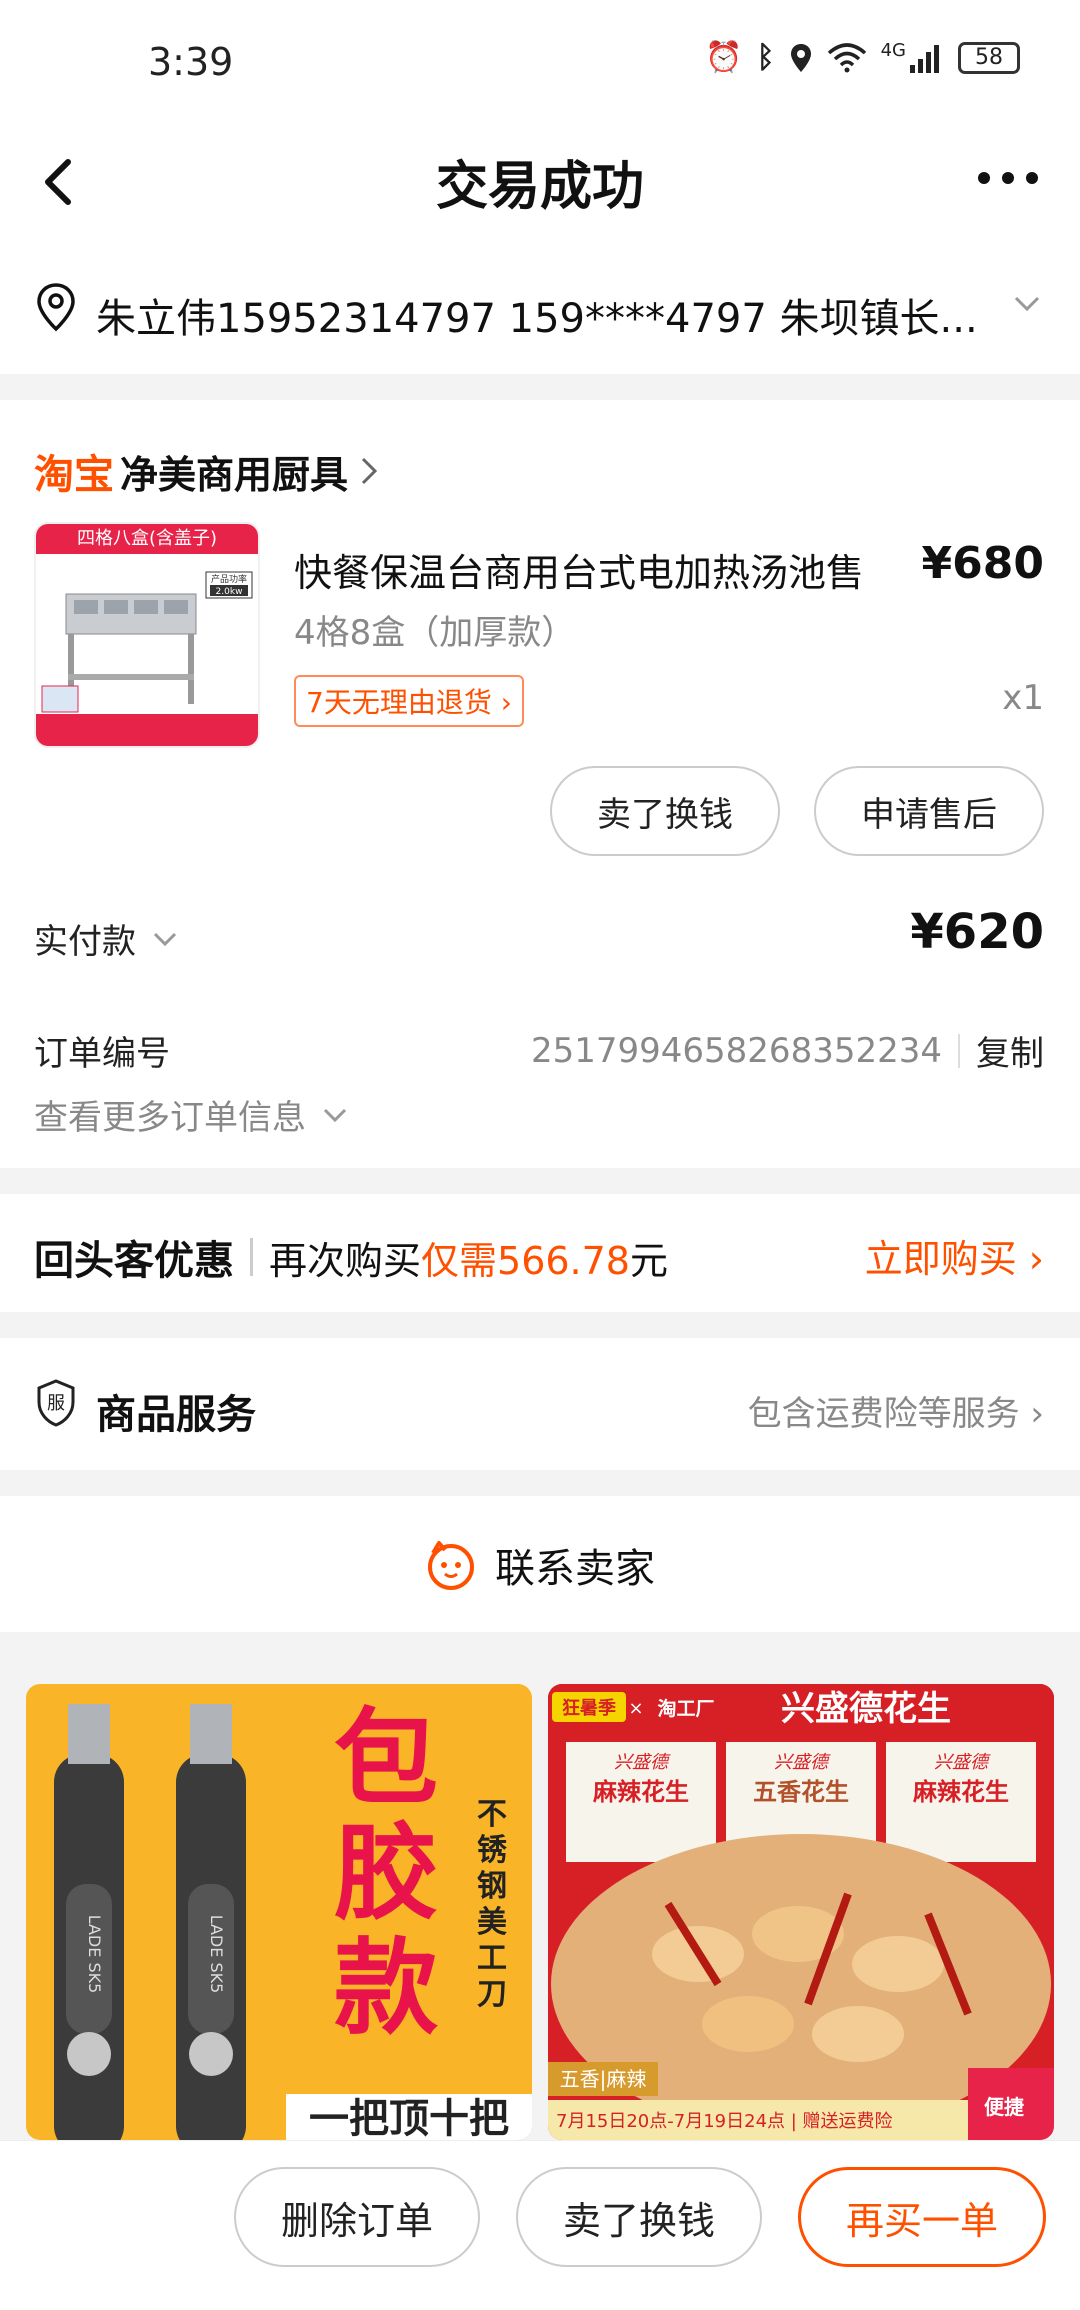  Describe the element at coordinates (492, 1994) in the screenshot. I see `ad-side-char: 刀` at that location.